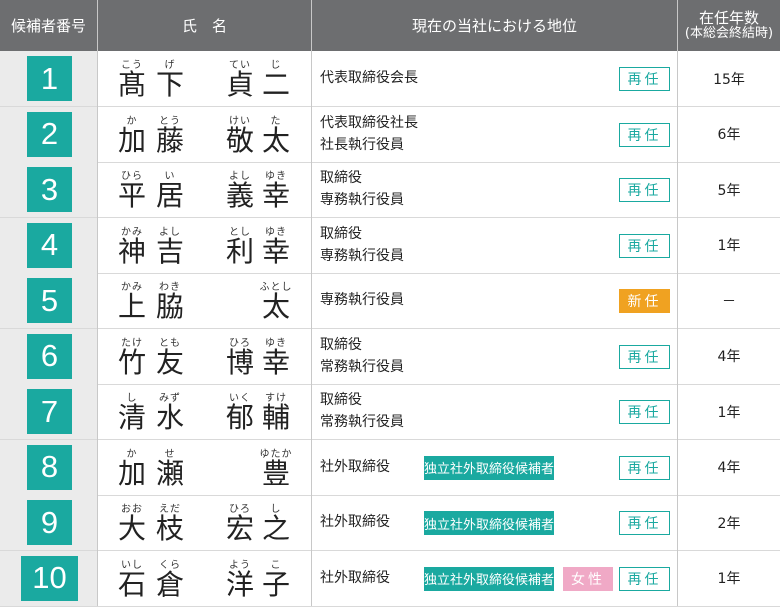 Image resolution: width=780 pixels, height=607 pixels. Describe the element at coordinates (588, 578) in the screenshot. I see `female-badge: 女性` at that location.